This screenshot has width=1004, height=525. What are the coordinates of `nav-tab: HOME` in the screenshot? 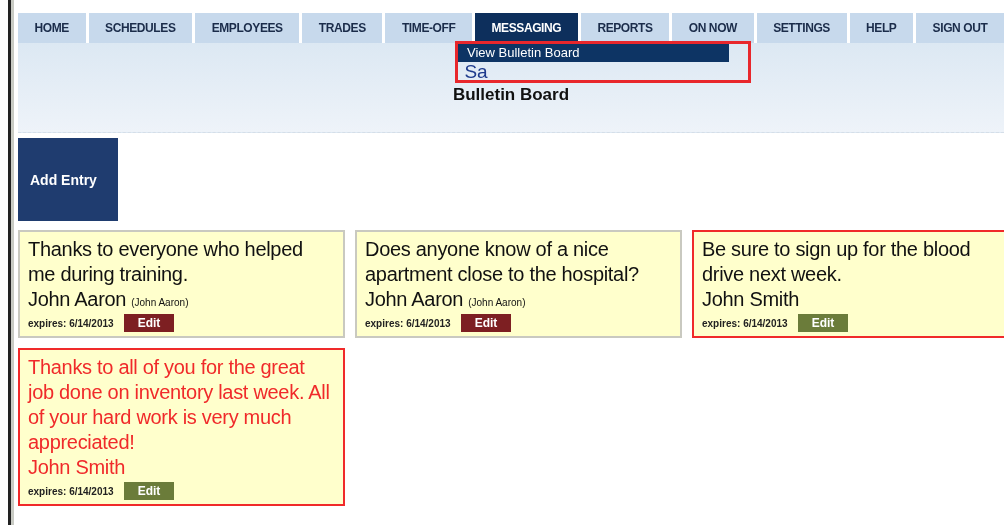 It's located at (52, 28).